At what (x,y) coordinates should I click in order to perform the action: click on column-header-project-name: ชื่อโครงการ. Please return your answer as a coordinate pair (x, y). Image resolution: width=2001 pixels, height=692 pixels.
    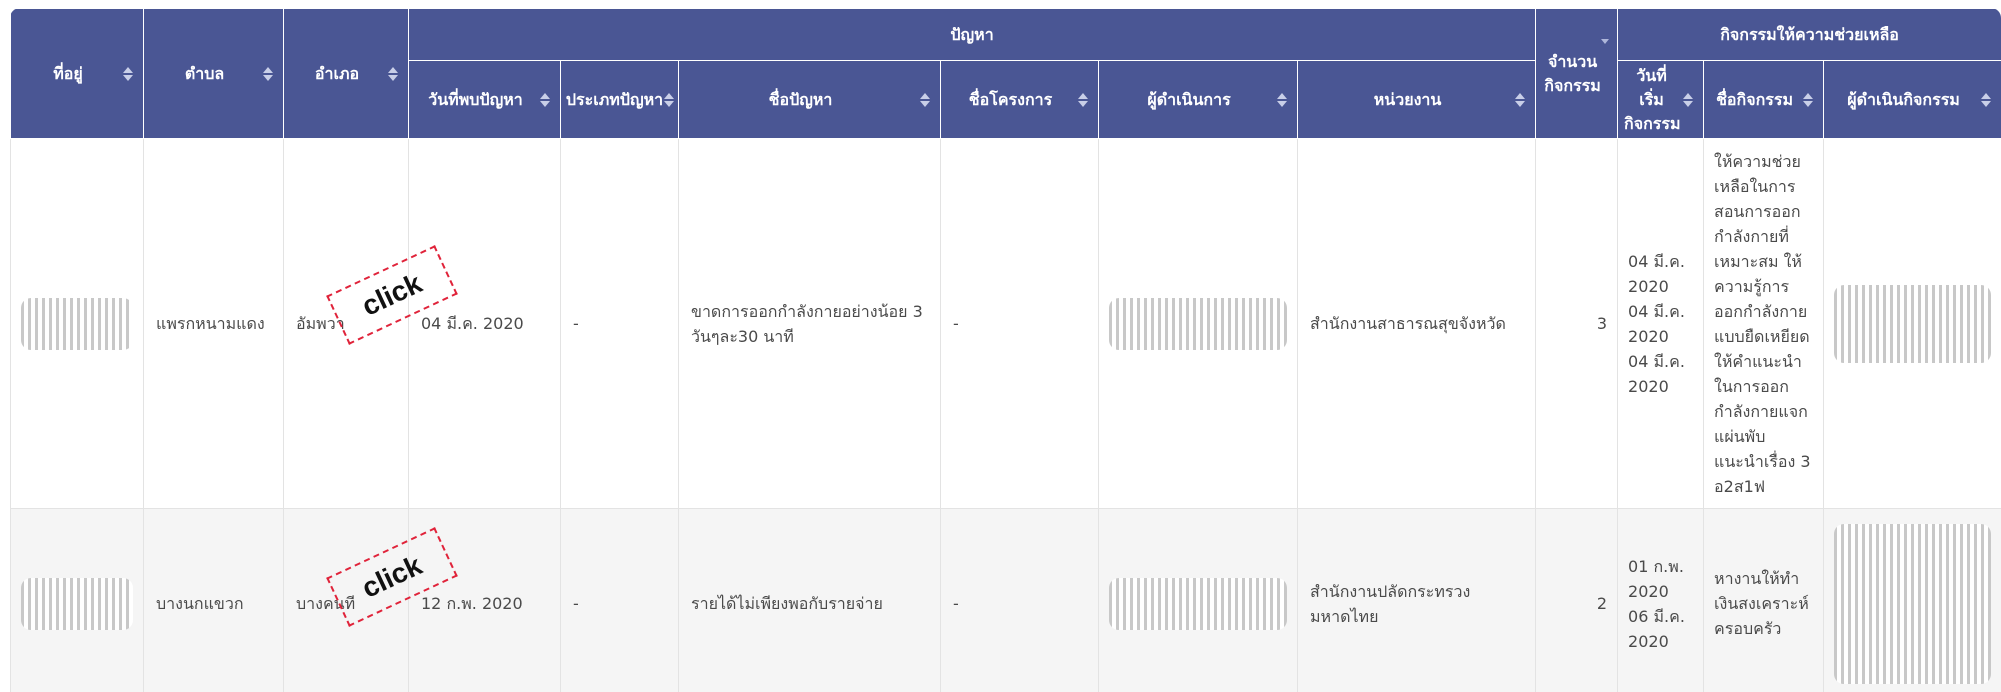
    Looking at the image, I should click on (1019, 99).